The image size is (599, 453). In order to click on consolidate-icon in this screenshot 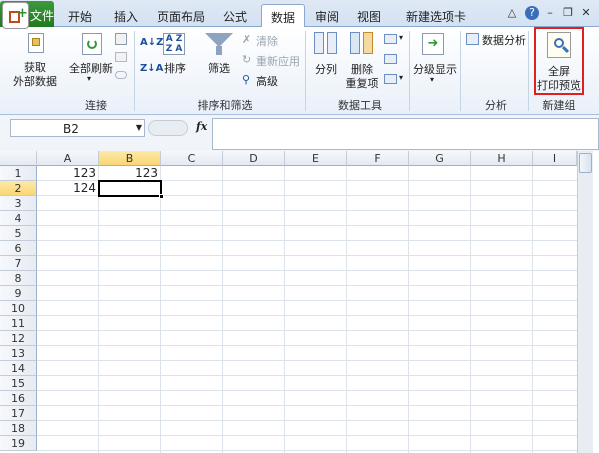, I will do `click(390, 59)`.